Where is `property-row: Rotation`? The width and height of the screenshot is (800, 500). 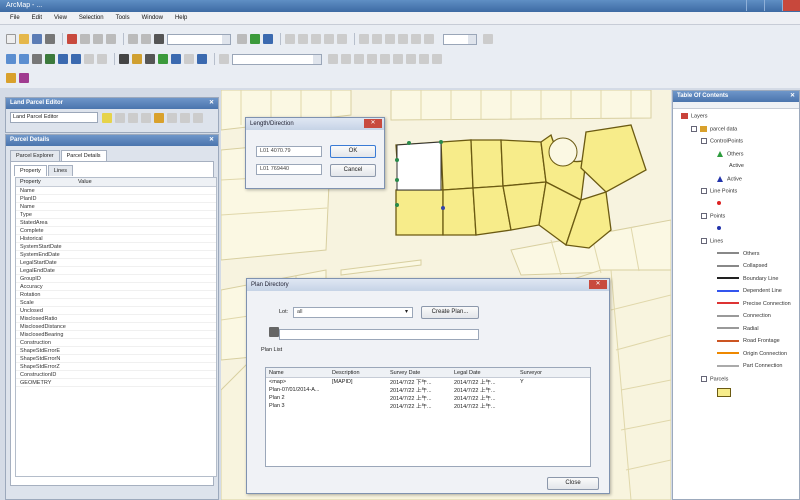
property-row: Rotation is located at coordinates (116, 295).